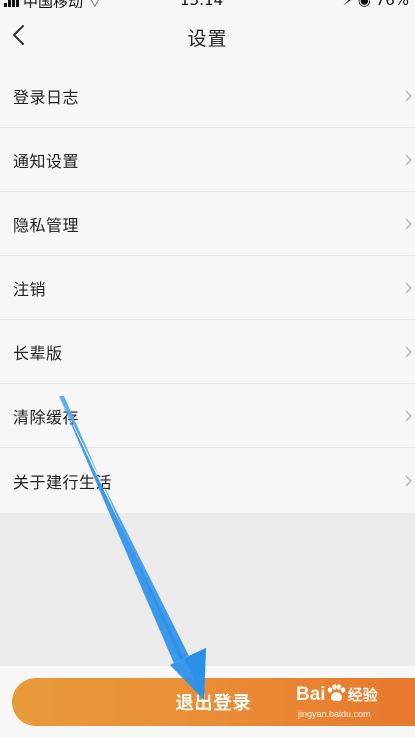 Image resolution: width=415 pixels, height=737 pixels. I want to click on menu-item-elder-mode: 长辈版, so click(207, 352).